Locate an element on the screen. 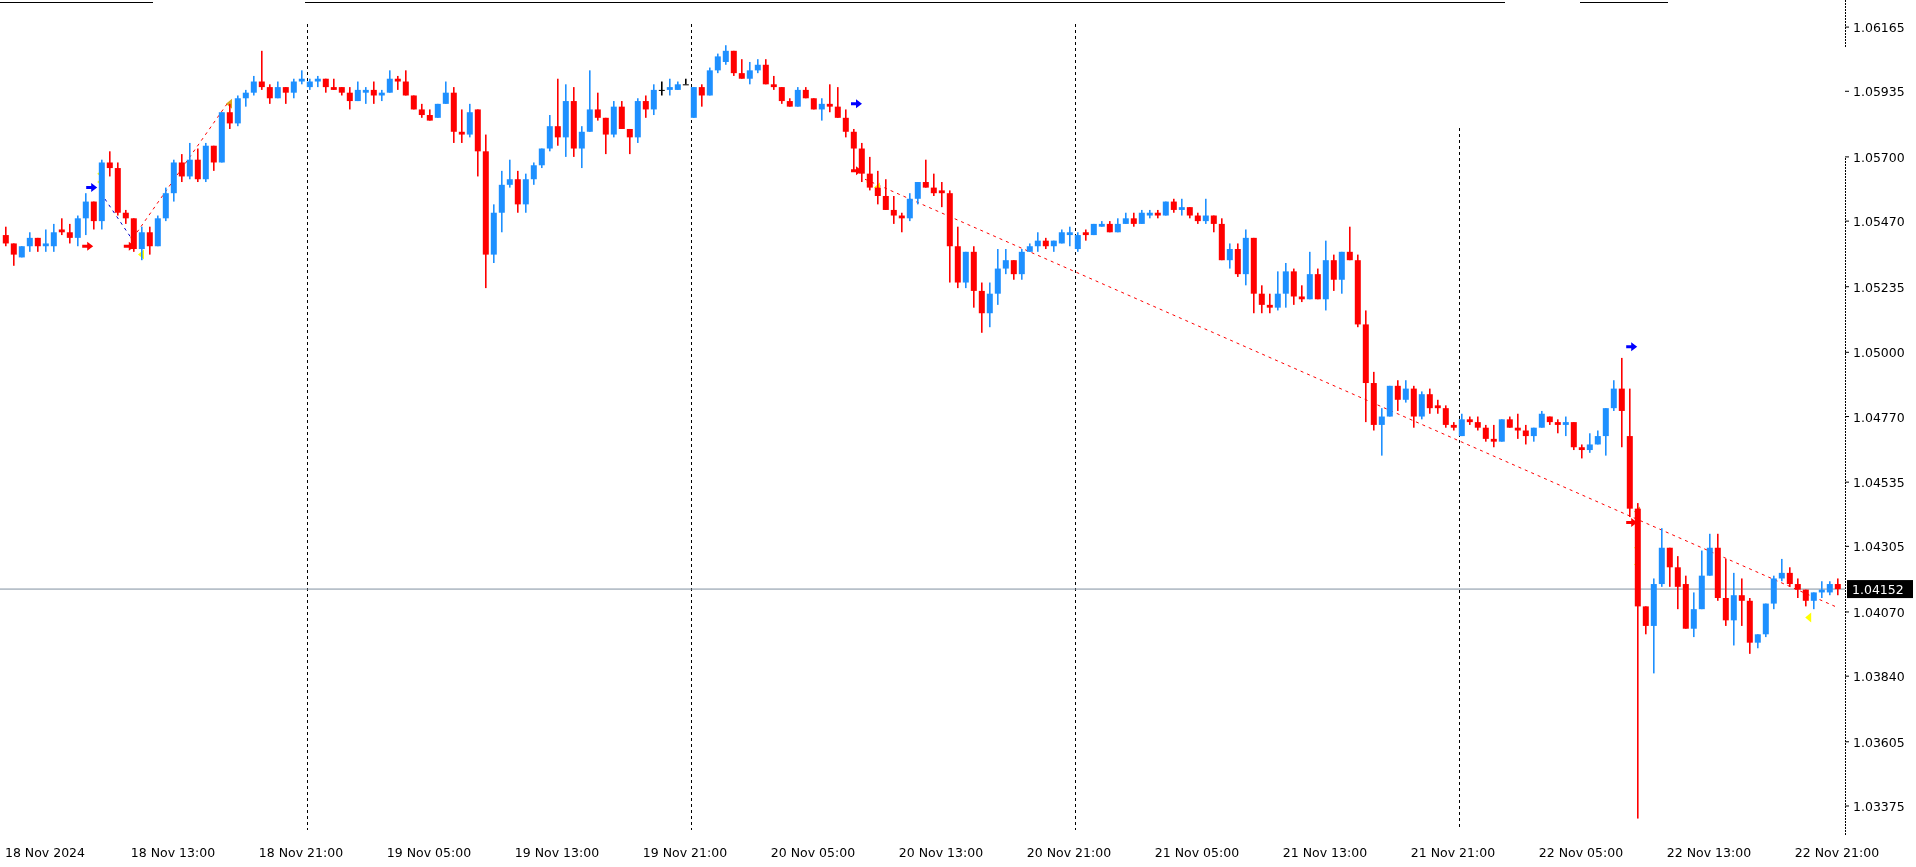  time-label: 18 Nov 2024 is located at coordinates (45, 852).